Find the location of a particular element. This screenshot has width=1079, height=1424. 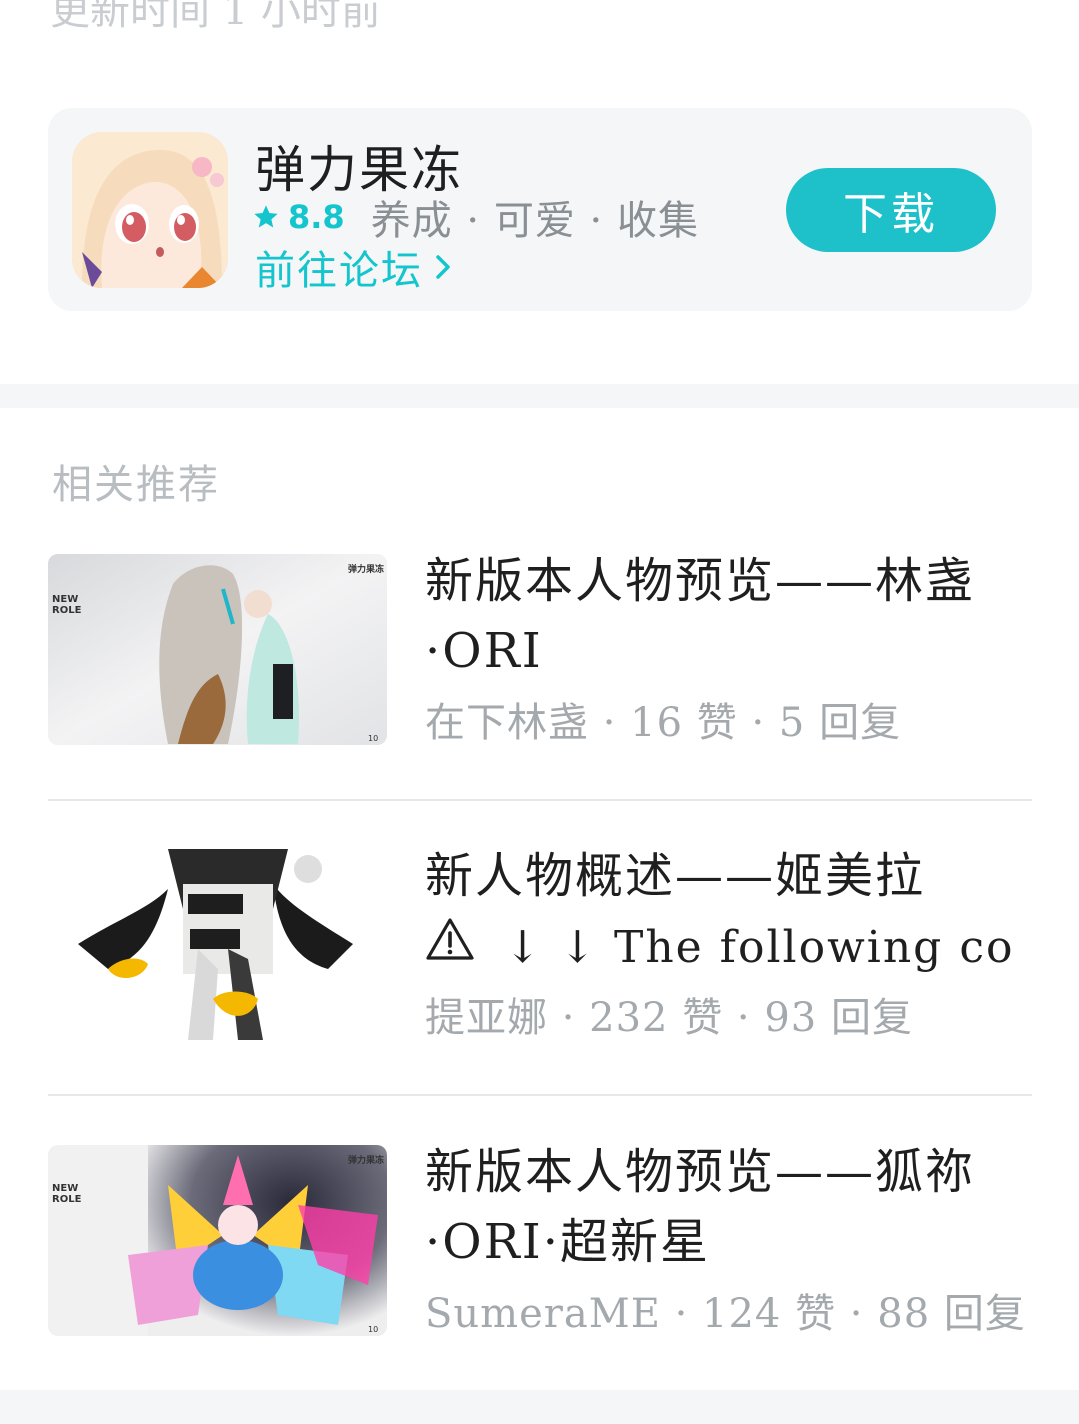

post-title-line: 新版本人物预览——狐祢 is located at coordinates (700, 1172).